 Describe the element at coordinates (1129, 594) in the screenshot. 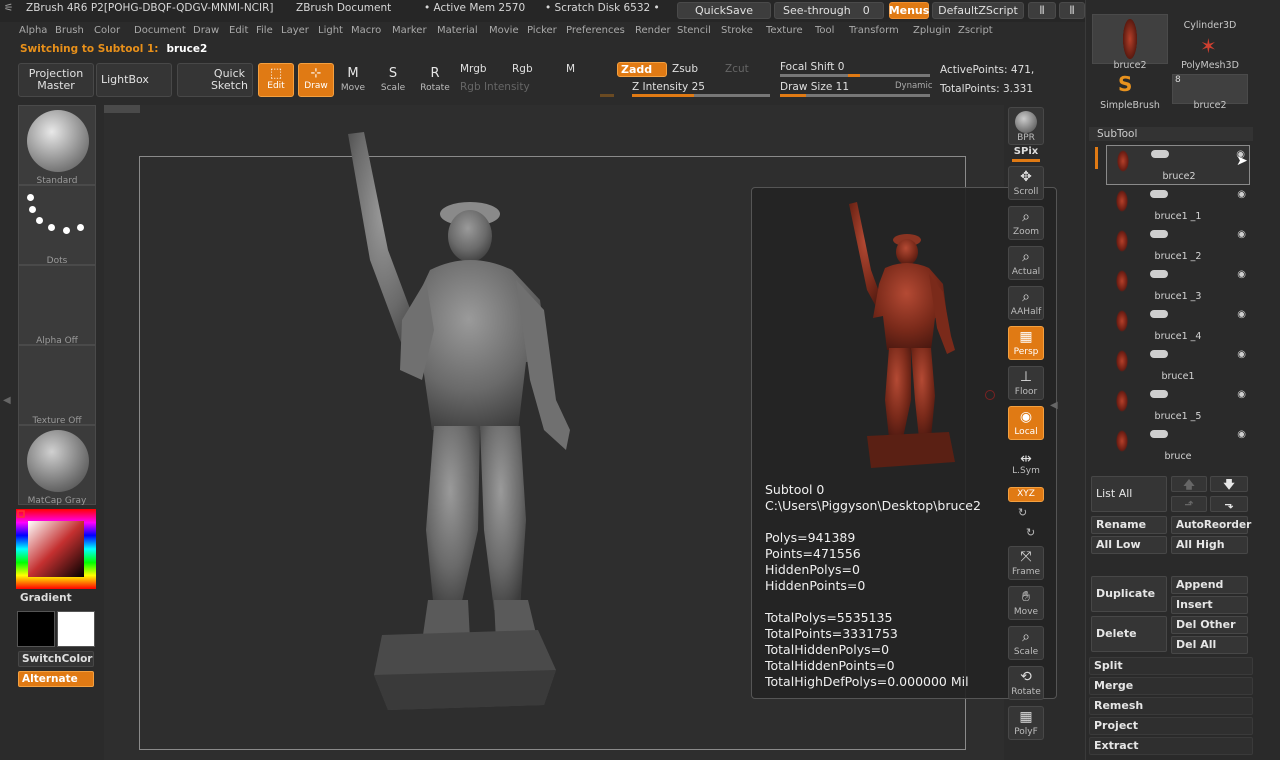

I see `duplicate-button: Duplicate` at that location.